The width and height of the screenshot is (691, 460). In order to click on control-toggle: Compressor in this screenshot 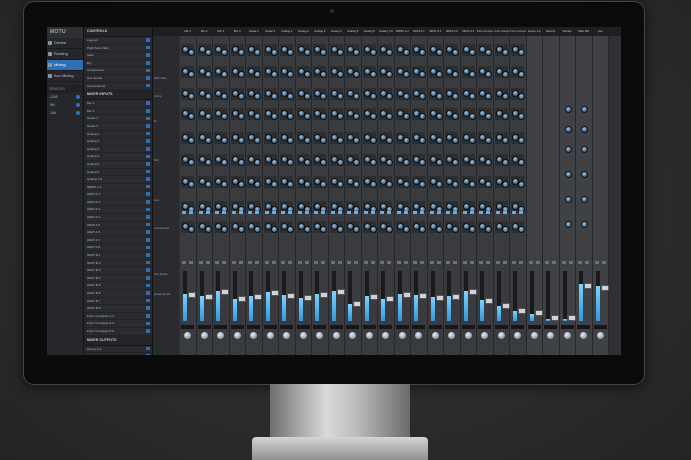, I will do `click(118, 71)`.